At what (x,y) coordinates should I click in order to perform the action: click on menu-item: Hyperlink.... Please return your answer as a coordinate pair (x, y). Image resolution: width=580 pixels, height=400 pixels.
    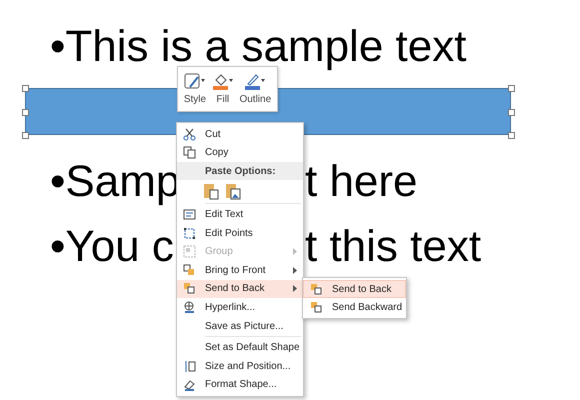
    Looking at the image, I should click on (240, 307).